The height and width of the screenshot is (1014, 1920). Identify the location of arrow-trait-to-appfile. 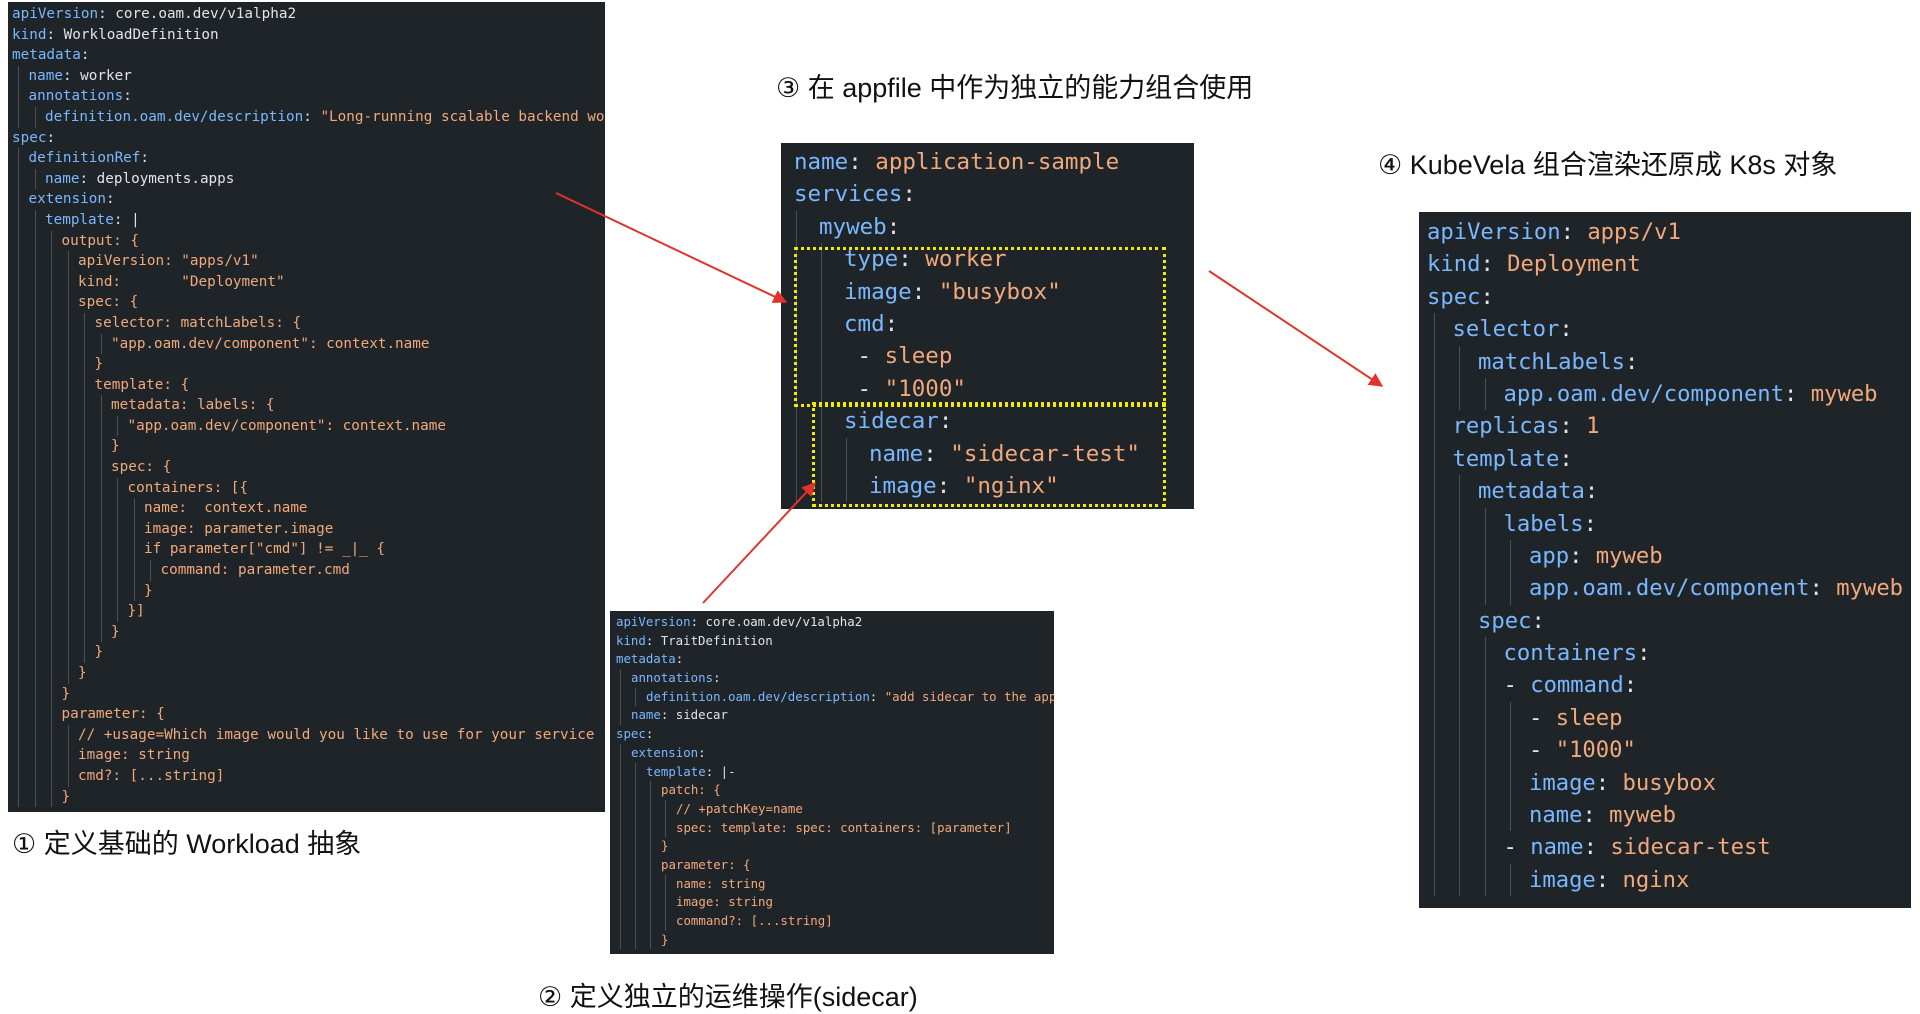
(759, 542).